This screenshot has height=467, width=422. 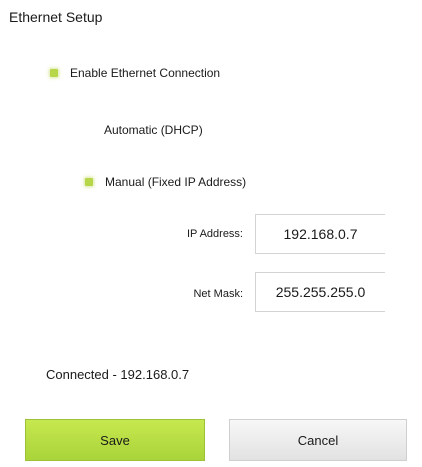 What do you see at coordinates (214, 234) in the screenshot?
I see `ip-address-label: IP Address:` at bounding box center [214, 234].